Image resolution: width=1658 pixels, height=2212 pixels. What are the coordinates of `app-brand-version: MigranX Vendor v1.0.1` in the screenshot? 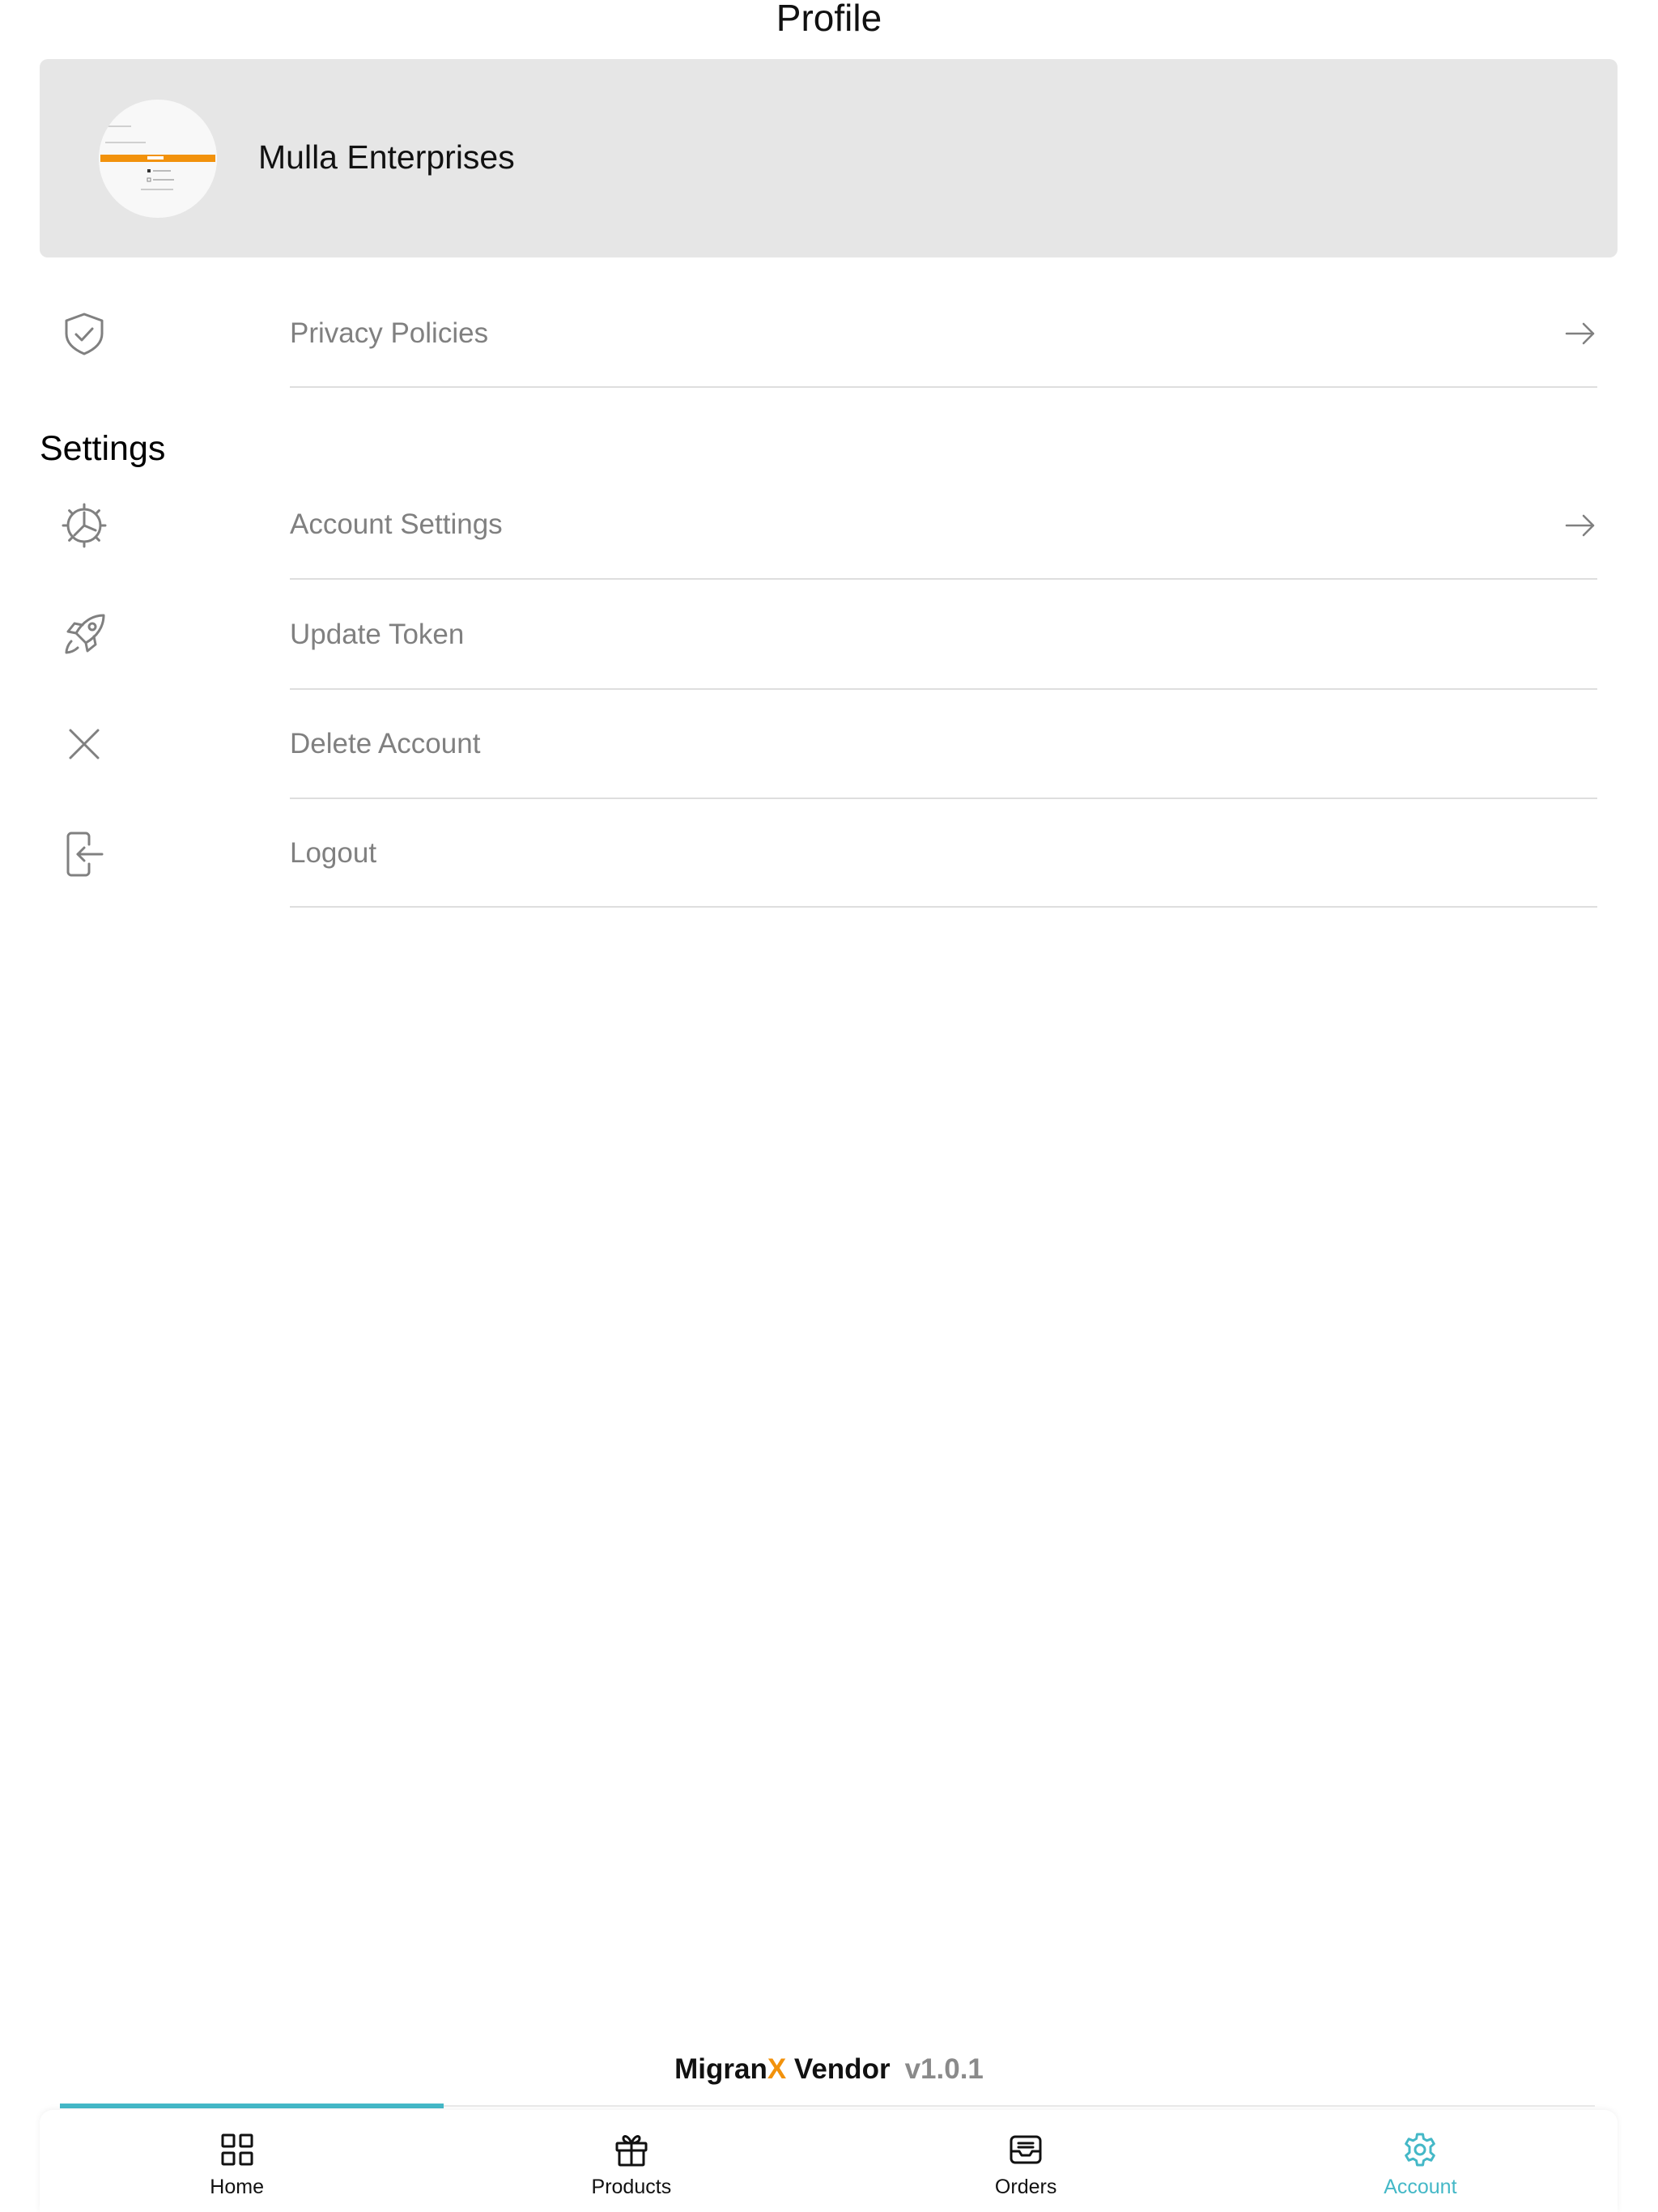 It's located at (829, 2069).